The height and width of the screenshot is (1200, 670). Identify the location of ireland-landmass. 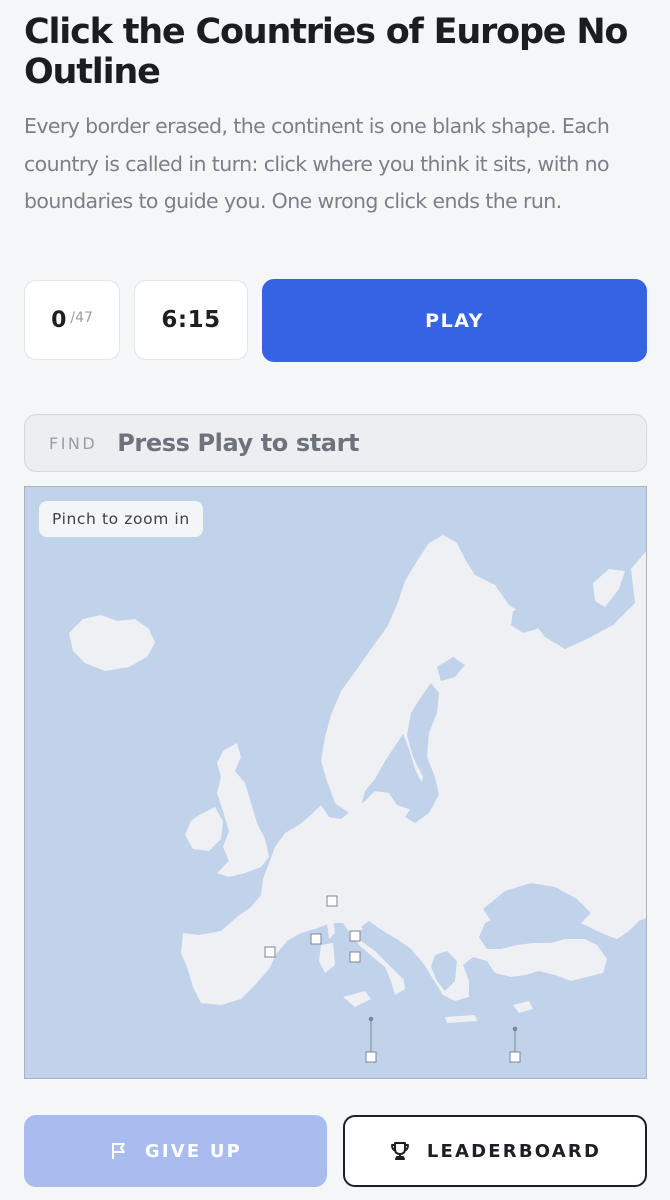
(204, 829).